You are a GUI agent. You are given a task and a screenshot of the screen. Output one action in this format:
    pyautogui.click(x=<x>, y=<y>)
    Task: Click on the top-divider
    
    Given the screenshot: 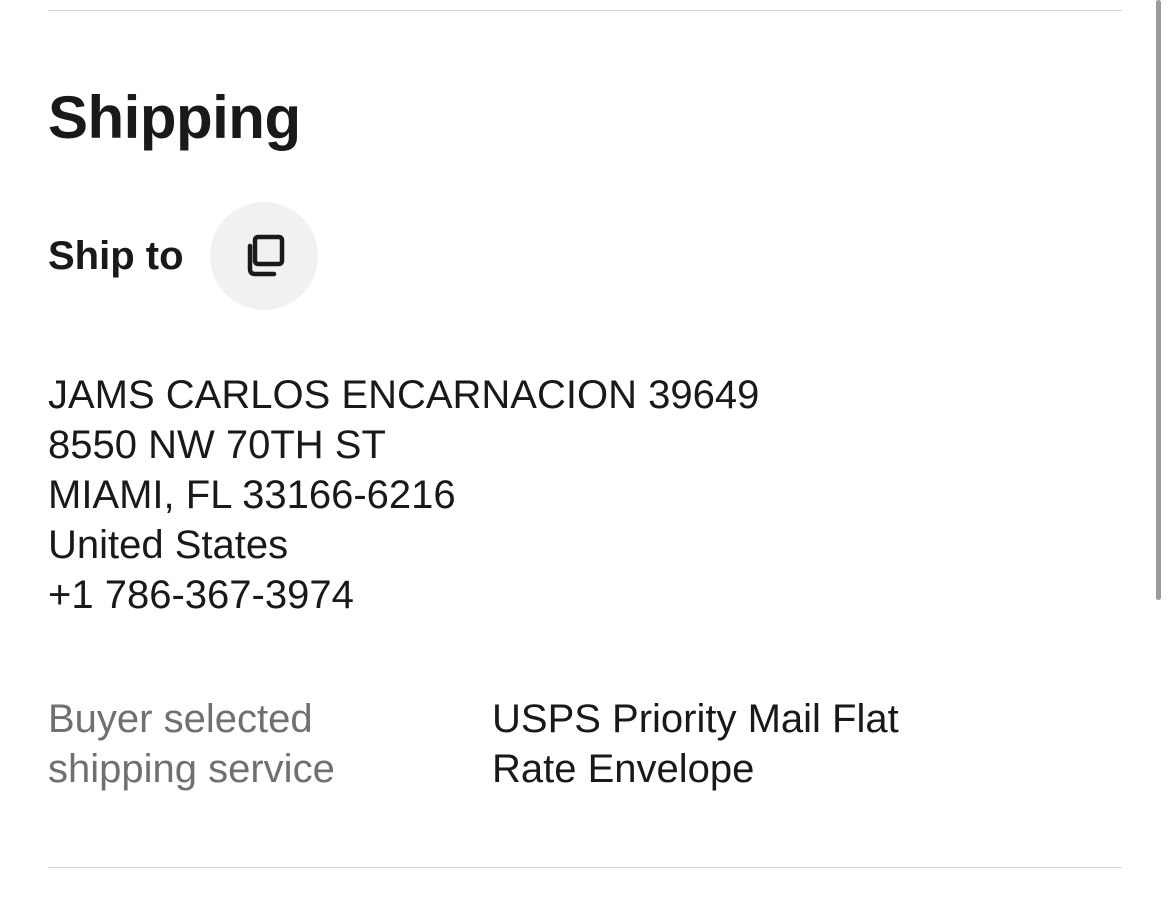 What is the action you would take?
    pyautogui.click(x=585, y=10)
    